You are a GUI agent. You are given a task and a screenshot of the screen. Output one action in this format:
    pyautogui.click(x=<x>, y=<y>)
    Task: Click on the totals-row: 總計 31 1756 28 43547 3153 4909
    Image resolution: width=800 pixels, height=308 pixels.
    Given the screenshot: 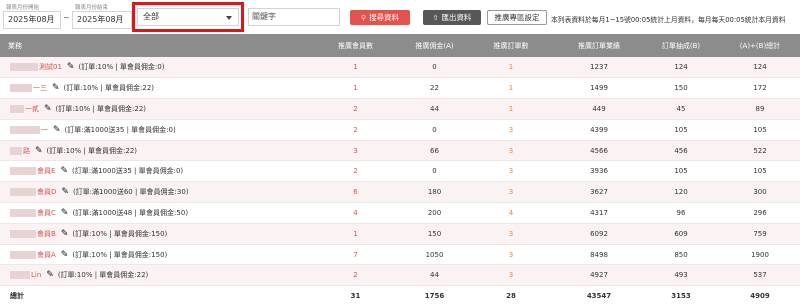 What is the action you would take?
    pyautogui.click(x=400, y=295)
    